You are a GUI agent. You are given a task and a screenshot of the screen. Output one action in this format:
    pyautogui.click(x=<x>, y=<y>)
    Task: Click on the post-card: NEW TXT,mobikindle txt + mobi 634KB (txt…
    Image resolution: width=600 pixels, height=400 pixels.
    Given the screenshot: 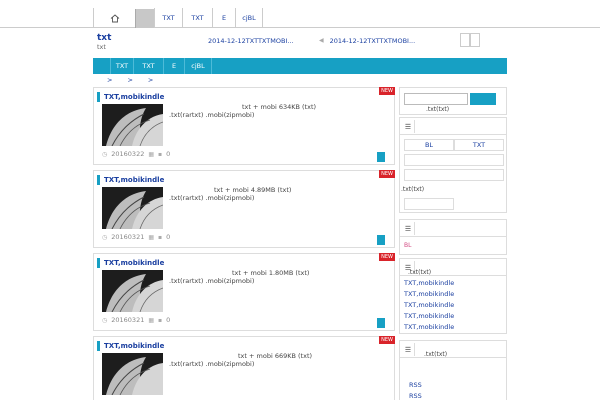 What is the action you would take?
    pyautogui.click(x=244, y=126)
    